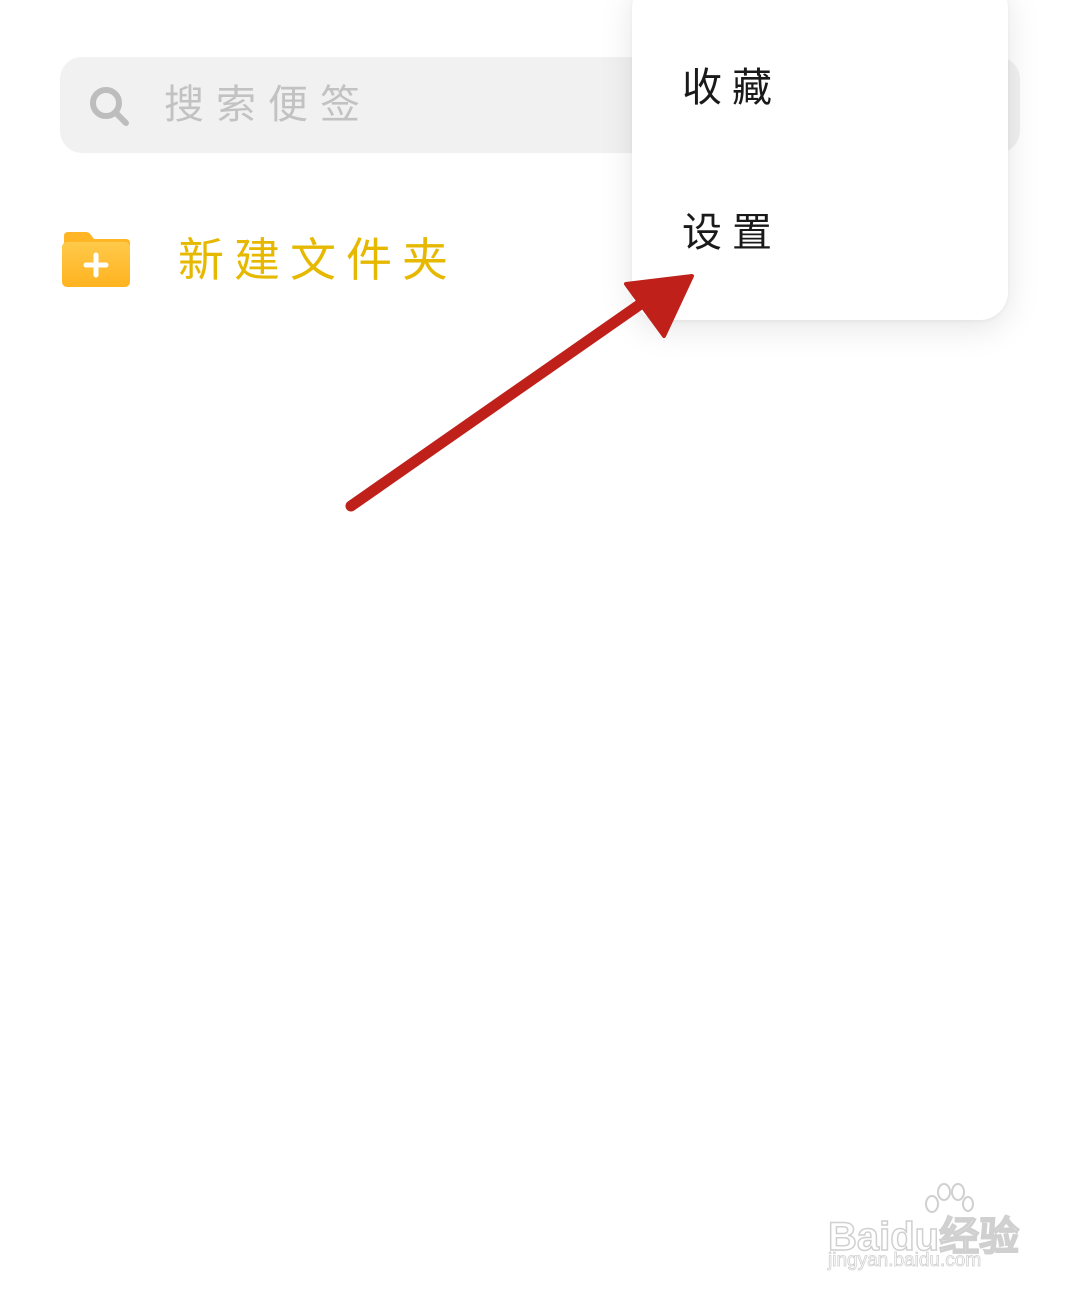 This screenshot has width=1080, height=1300. What do you see at coordinates (820, 160) in the screenshot?
I see `overflow-menu: 收藏 设置` at bounding box center [820, 160].